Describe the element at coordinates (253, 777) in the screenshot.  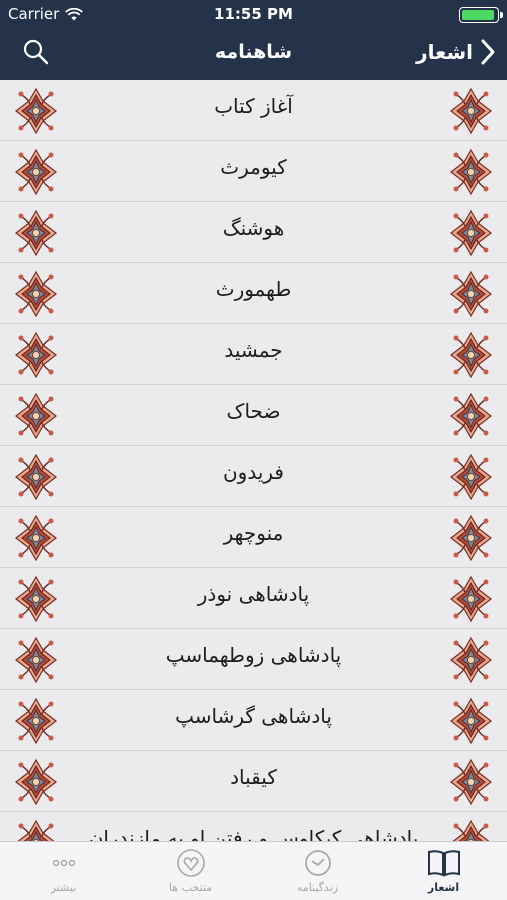
I see `list-item-label: کیقباد` at that location.